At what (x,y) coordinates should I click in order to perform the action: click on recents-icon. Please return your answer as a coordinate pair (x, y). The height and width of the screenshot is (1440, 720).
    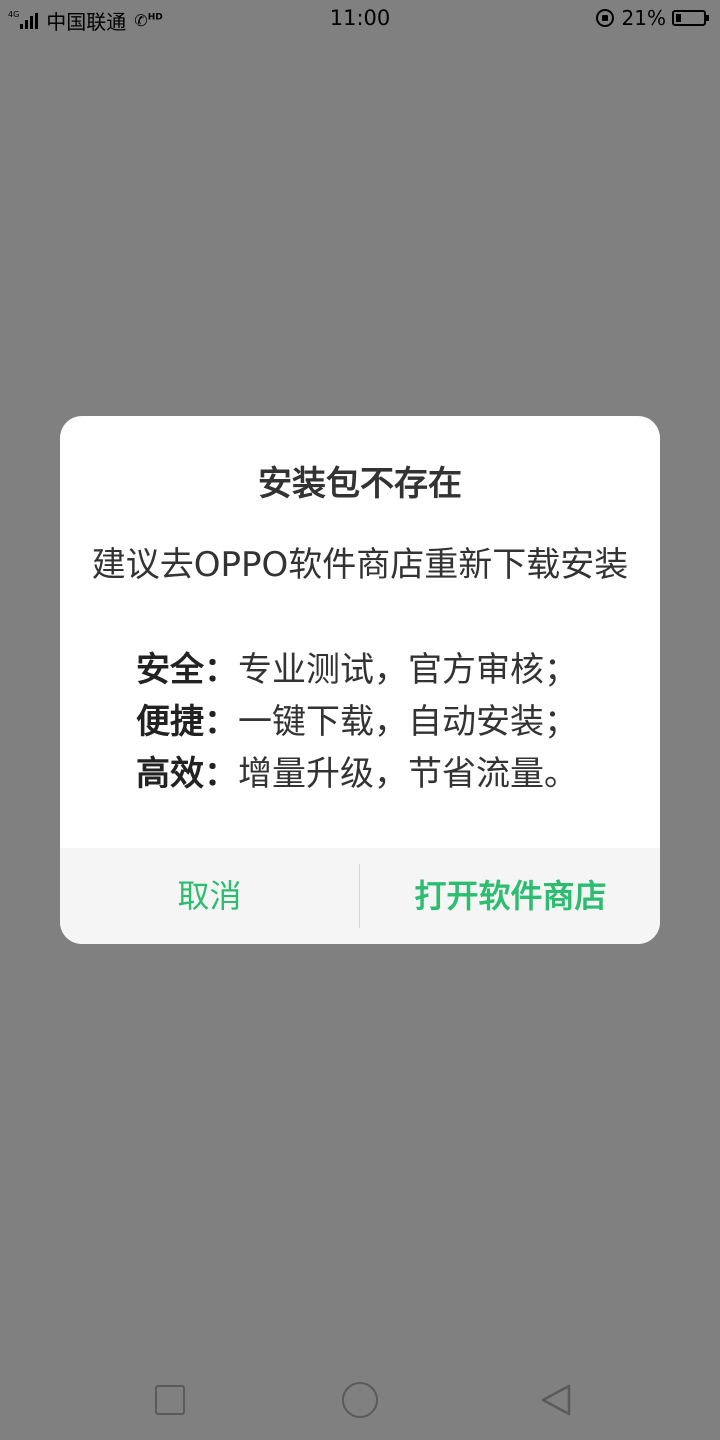
    Looking at the image, I should click on (170, 1400).